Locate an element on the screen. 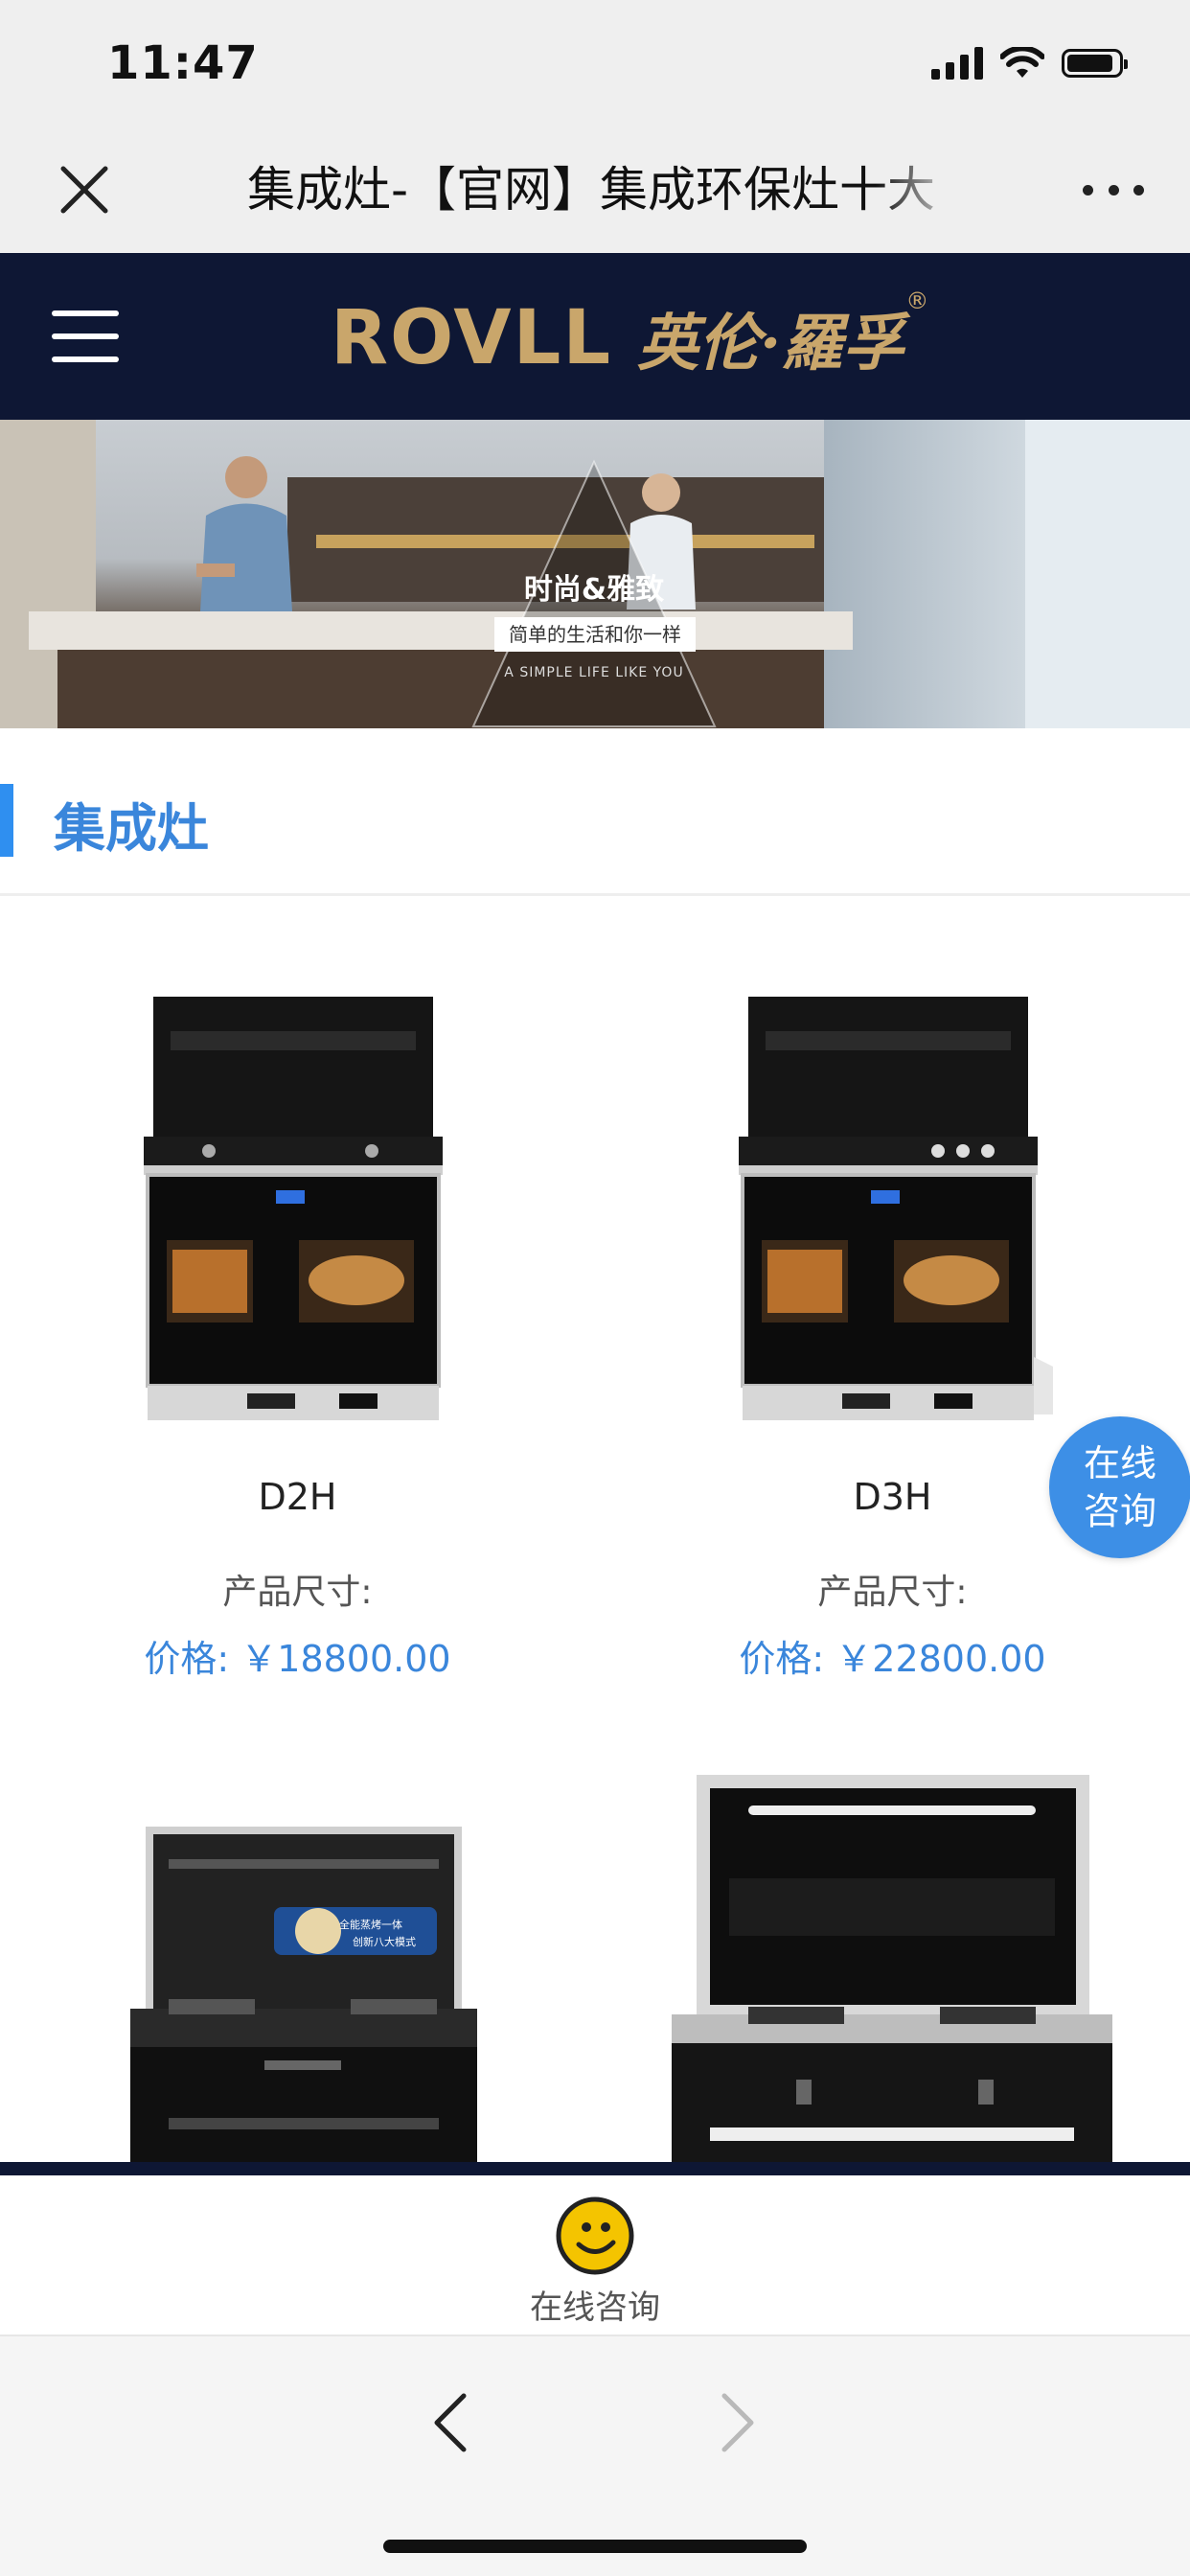 This screenshot has height=2576, width=1190. smiley-icon is located at coordinates (595, 2236).